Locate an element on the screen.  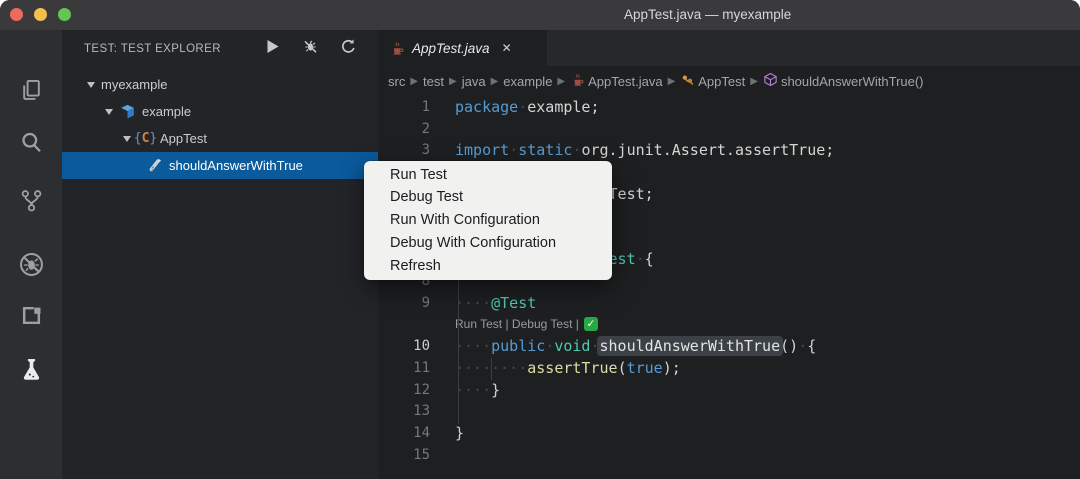
refresh-tests-button is located at coordinates (348, 49).